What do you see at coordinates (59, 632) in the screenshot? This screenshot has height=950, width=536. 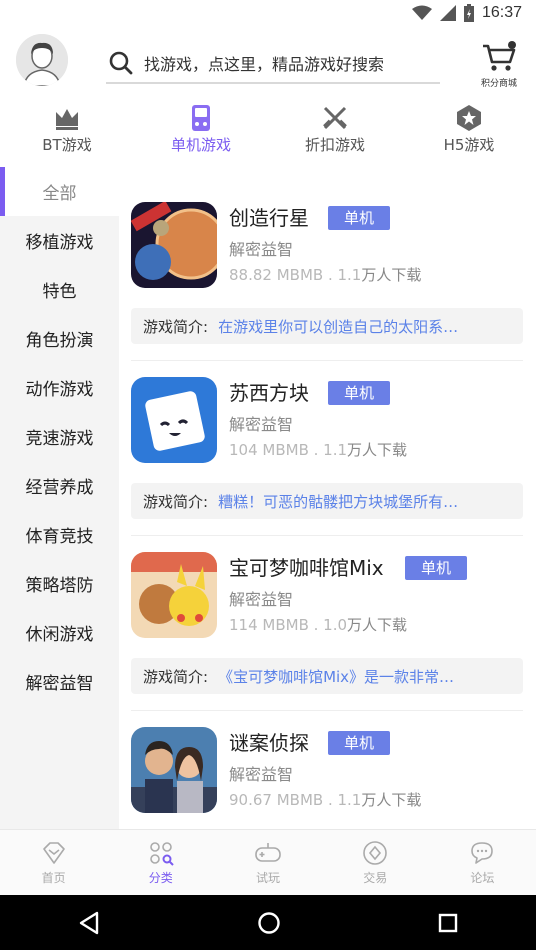 I see `sidebar-item-casual: 休闲游戏` at bounding box center [59, 632].